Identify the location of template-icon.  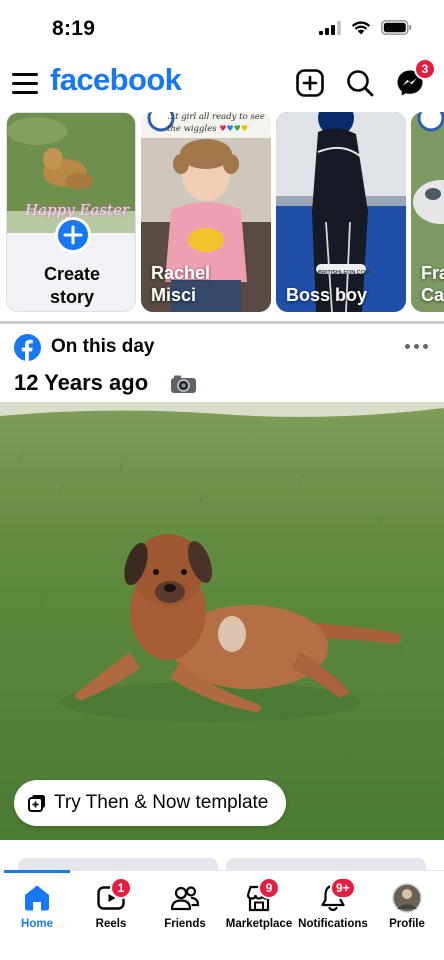
(36, 803).